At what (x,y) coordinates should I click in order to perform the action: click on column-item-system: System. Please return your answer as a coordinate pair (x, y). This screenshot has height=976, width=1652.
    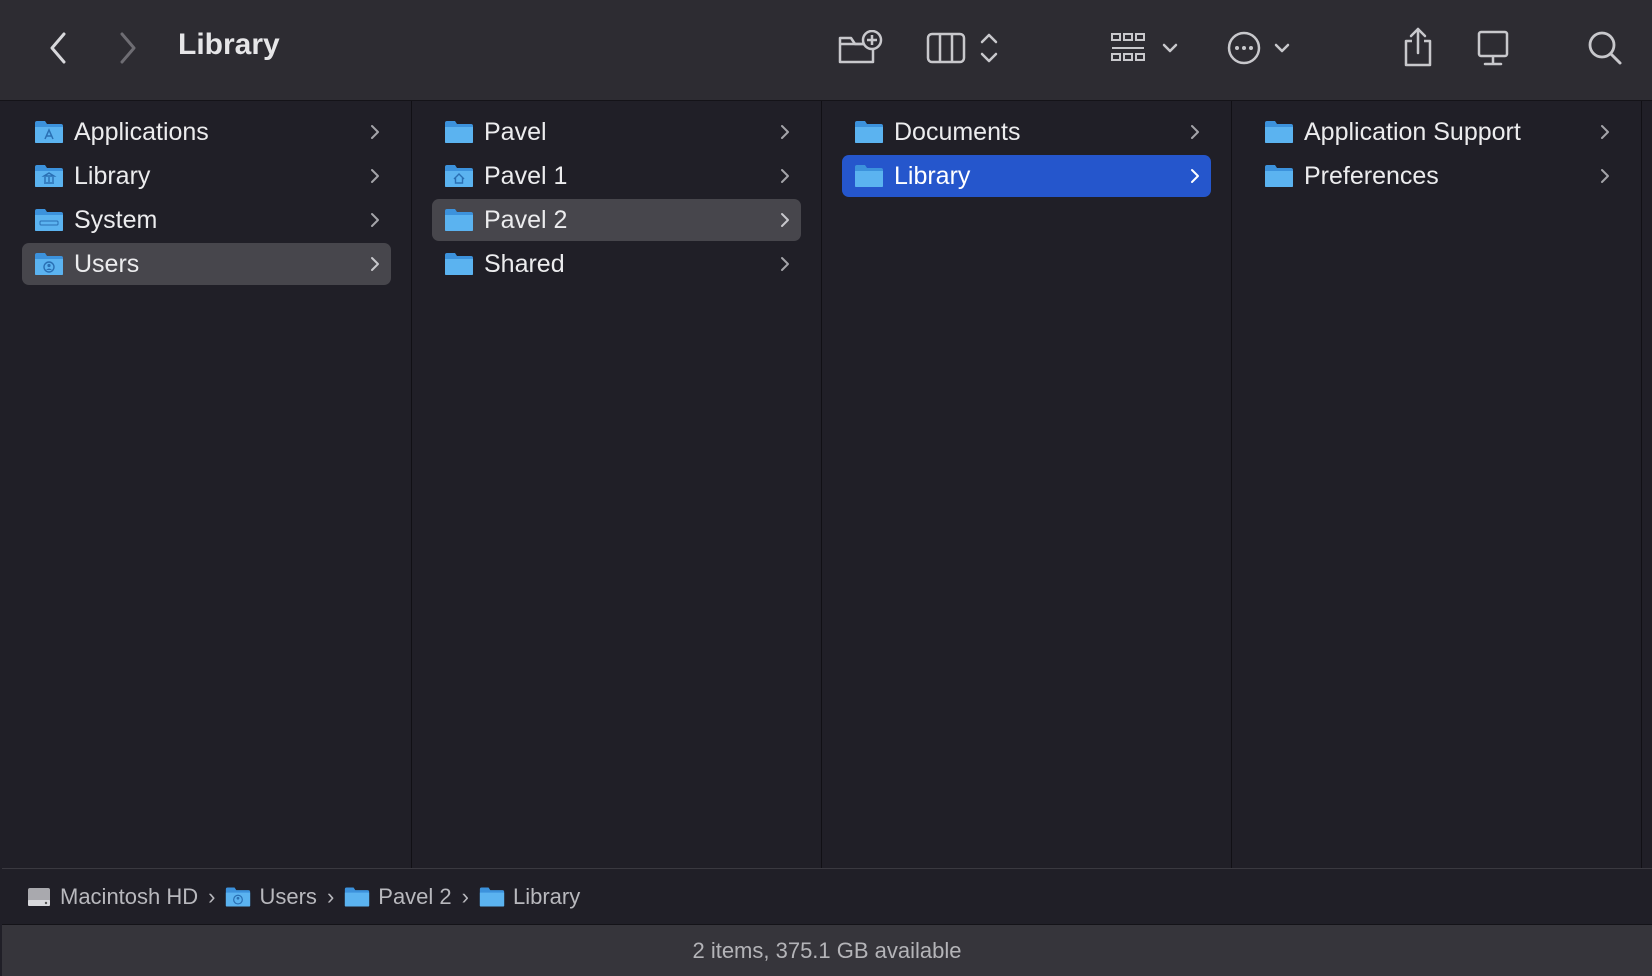
    Looking at the image, I should click on (206, 220).